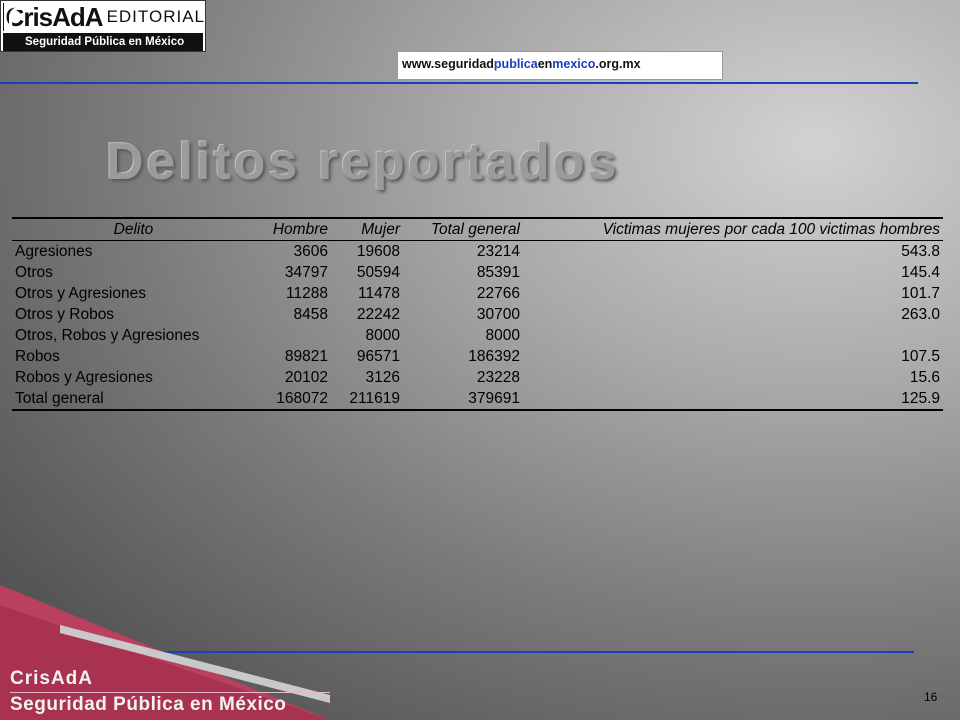 The height and width of the screenshot is (720, 960). What do you see at coordinates (382, 335) in the screenshot?
I see `cell-mujer: 8000` at bounding box center [382, 335].